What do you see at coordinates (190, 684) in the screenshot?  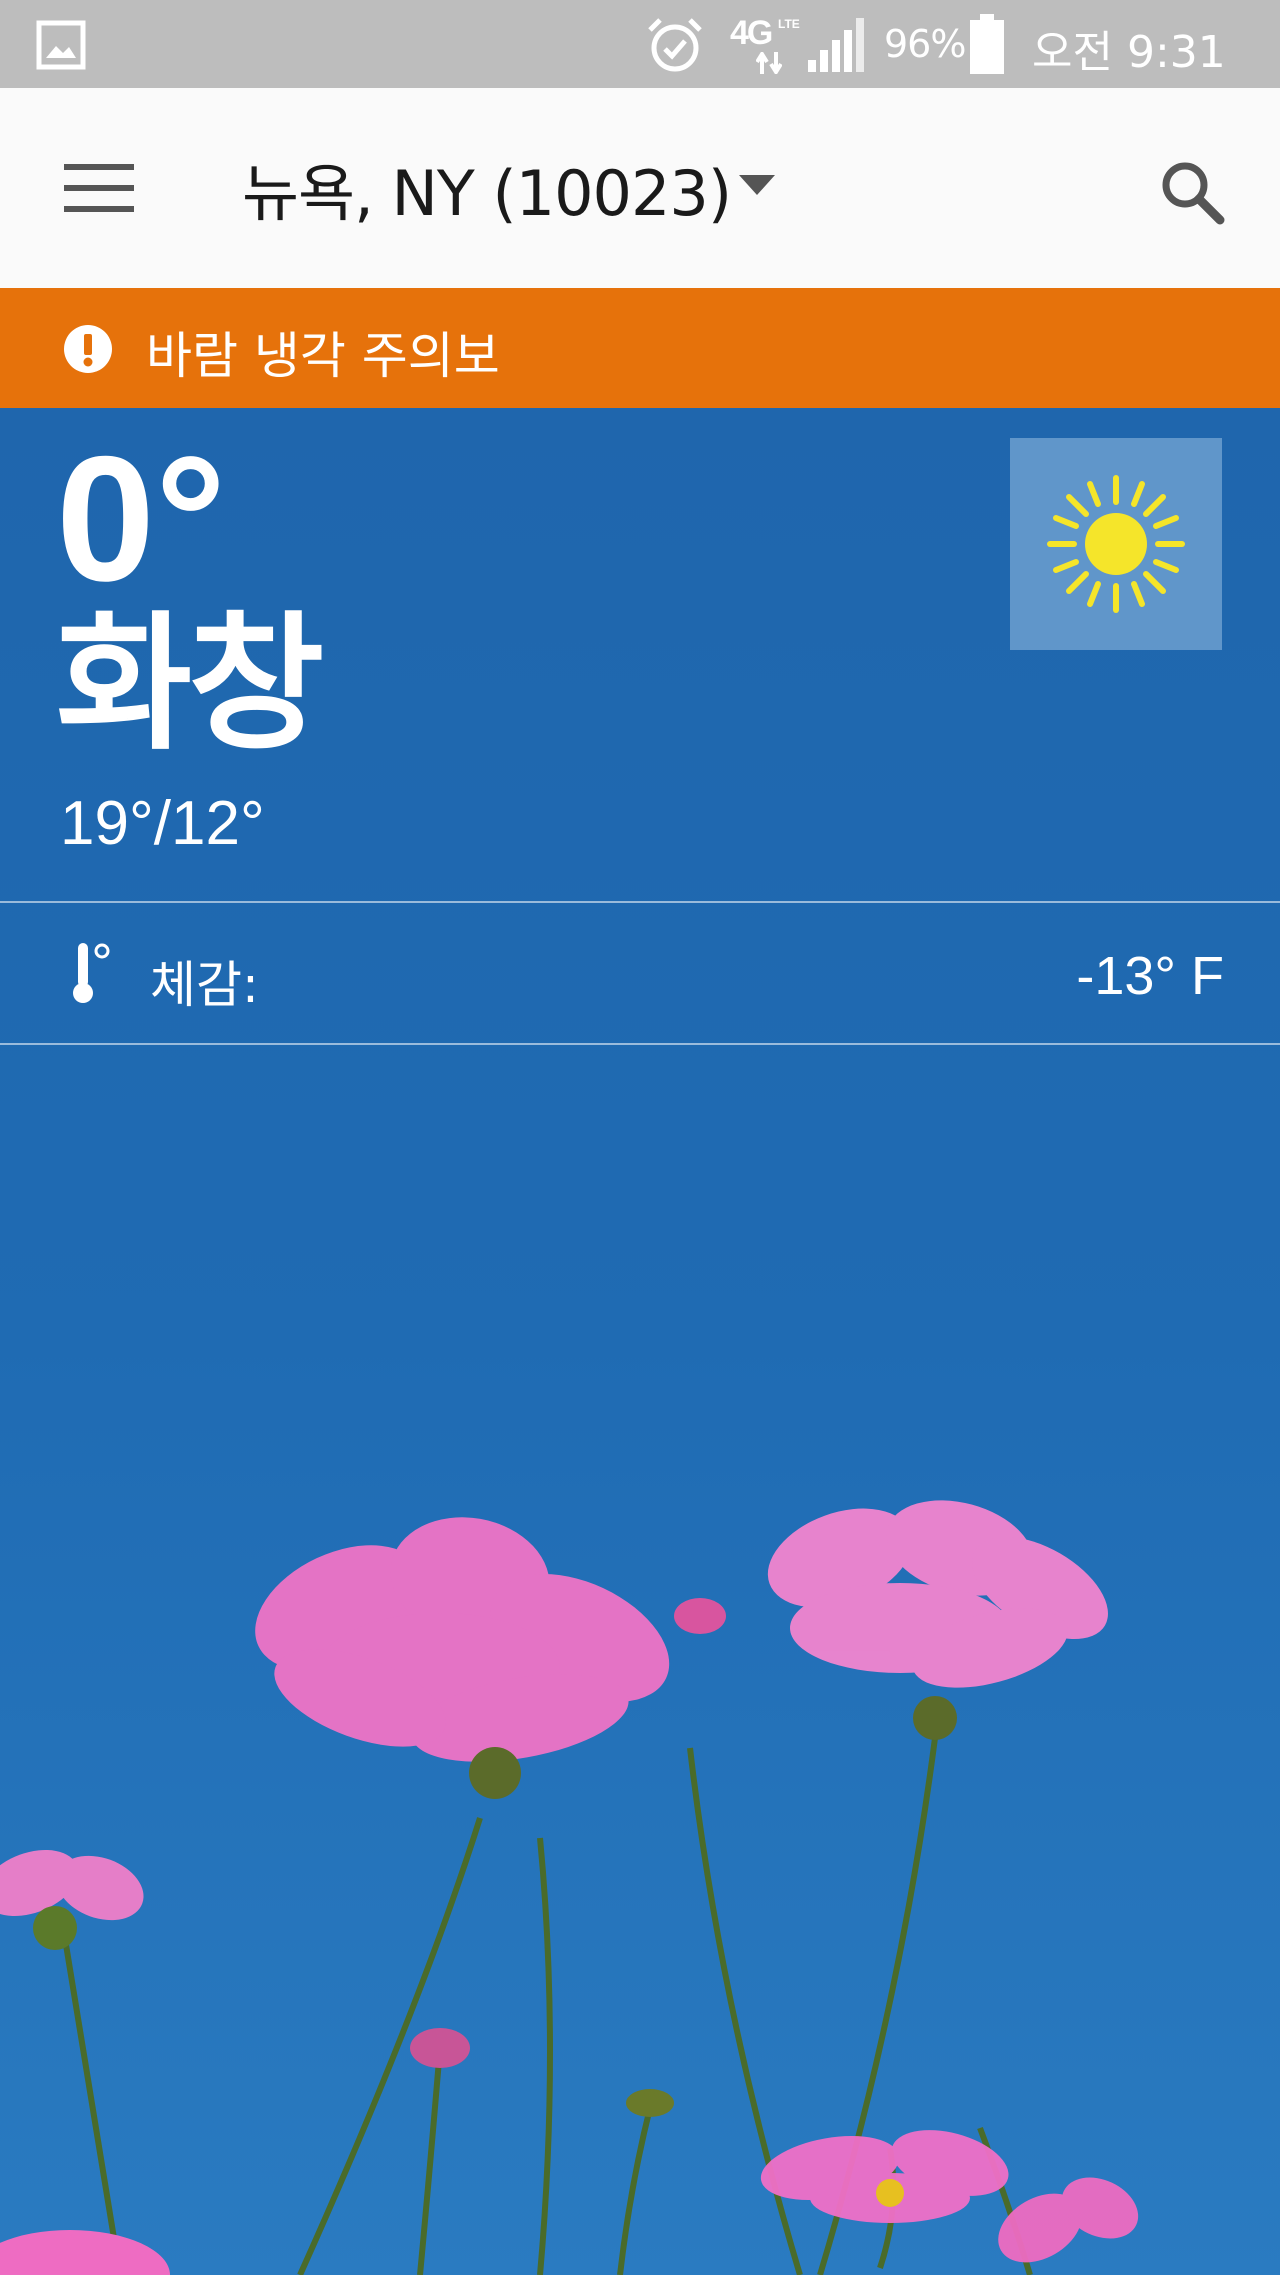 I see `condition-text: 화창` at bounding box center [190, 684].